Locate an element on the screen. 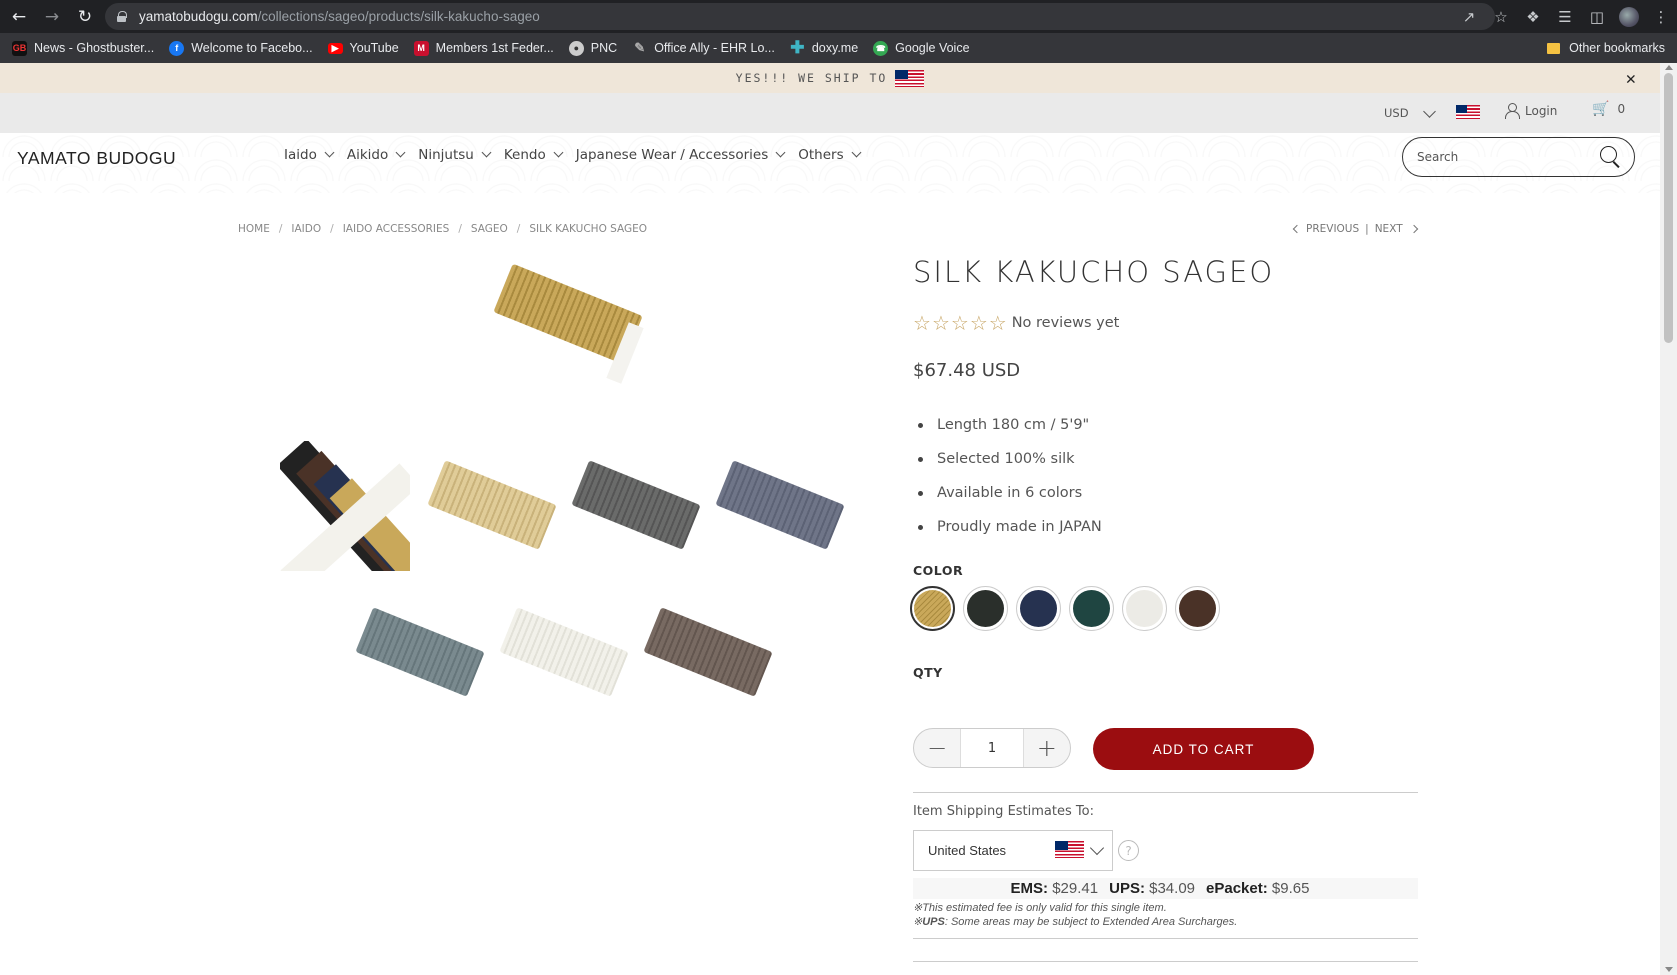 This screenshot has height=975, width=1677. thumbnail-blue-grey is located at coordinates (778, 506).